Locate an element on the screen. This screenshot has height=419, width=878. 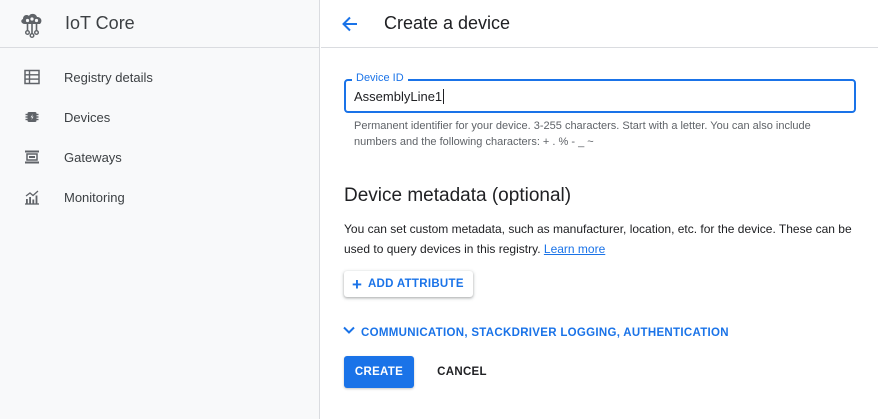
add-attribute-button: + ADD ATTRIBUTE is located at coordinates (408, 284).